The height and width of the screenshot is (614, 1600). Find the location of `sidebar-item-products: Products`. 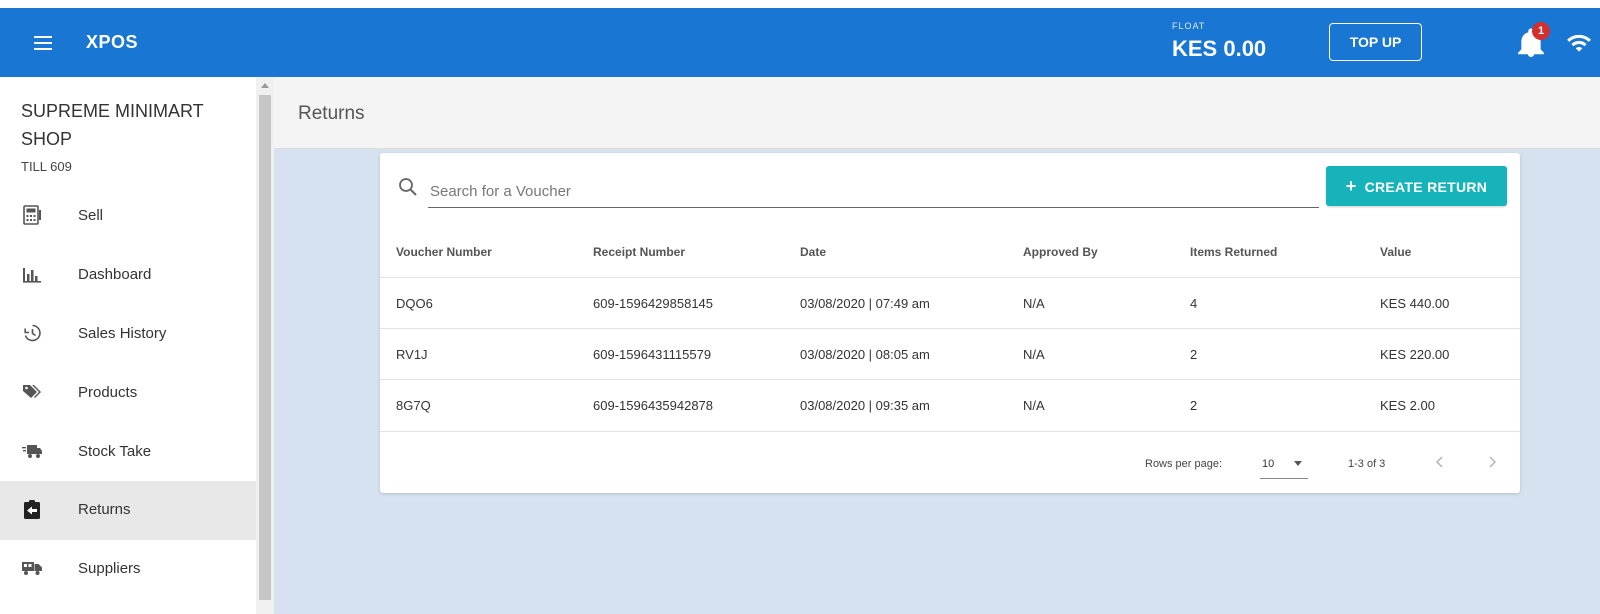

sidebar-item-products: Products is located at coordinates (128, 393).